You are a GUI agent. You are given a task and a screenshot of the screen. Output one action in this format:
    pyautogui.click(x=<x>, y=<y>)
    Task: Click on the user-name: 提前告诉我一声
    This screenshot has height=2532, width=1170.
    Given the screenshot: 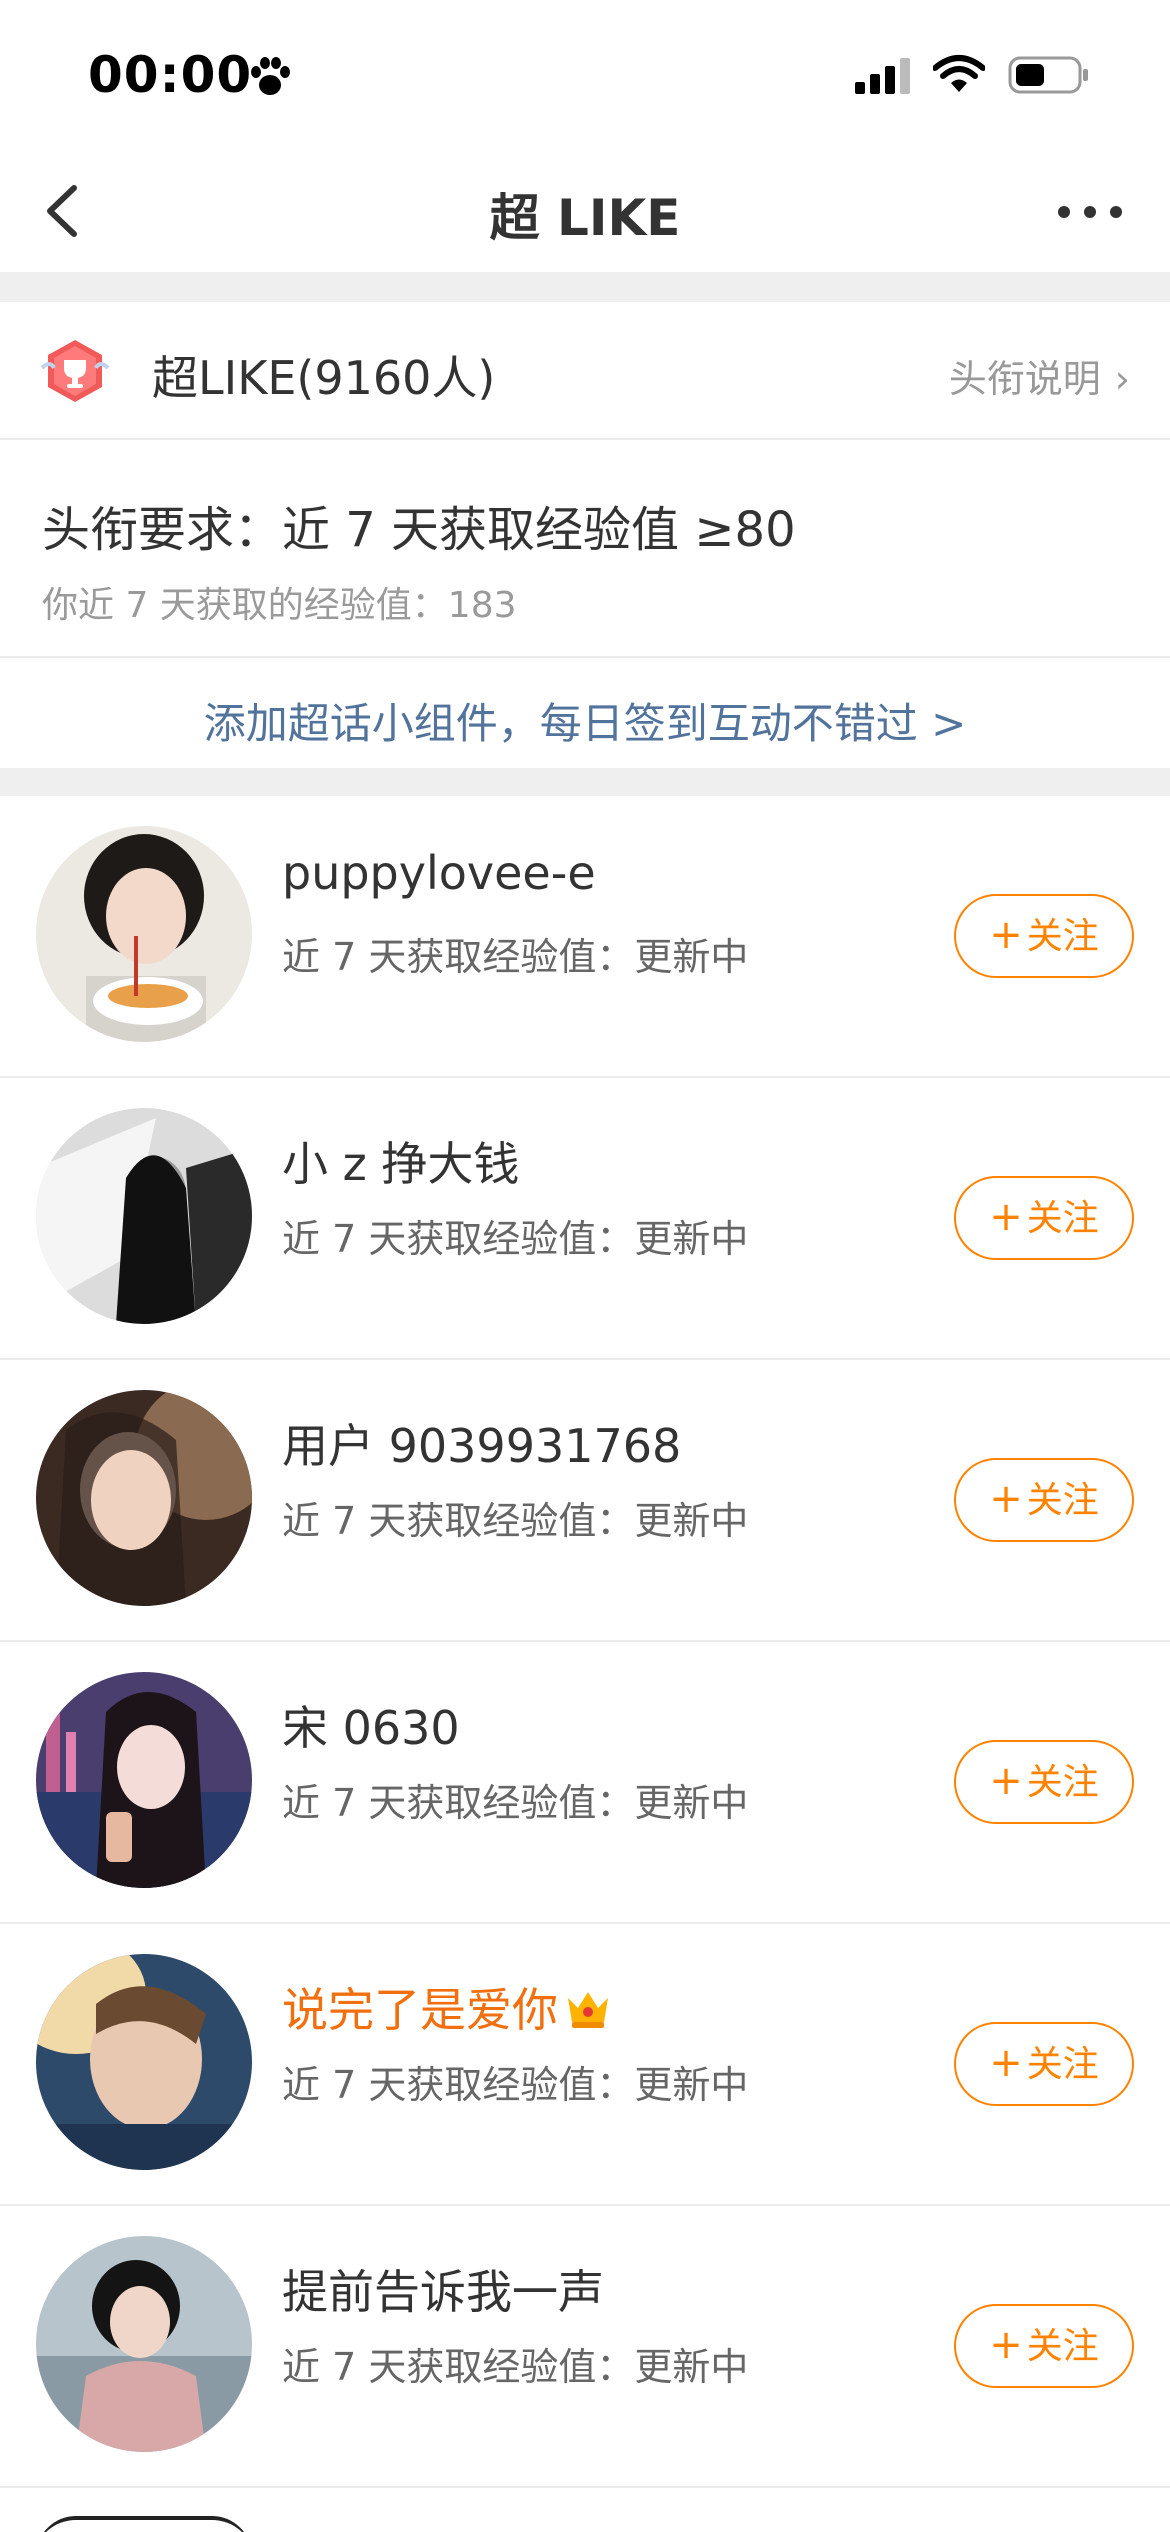 What is the action you would take?
    pyautogui.click(x=443, y=2289)
    